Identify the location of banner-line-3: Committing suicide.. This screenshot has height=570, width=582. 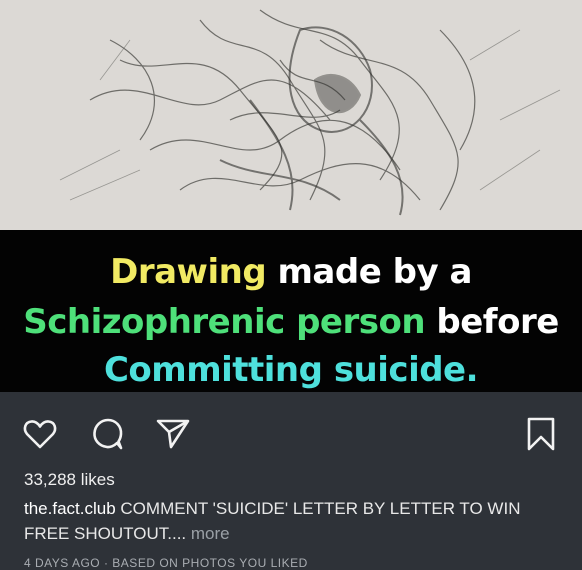
(291, 370).